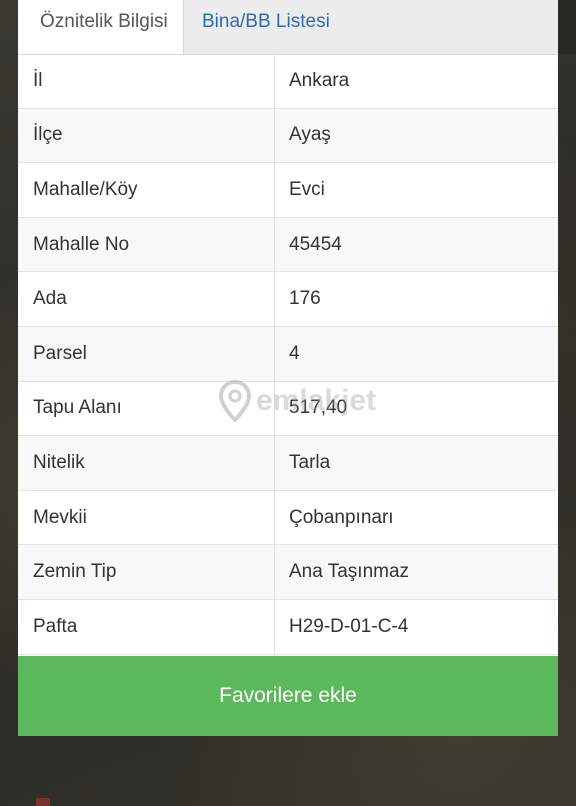  I want to click on row-value: Ayaş, so click(310, 135).